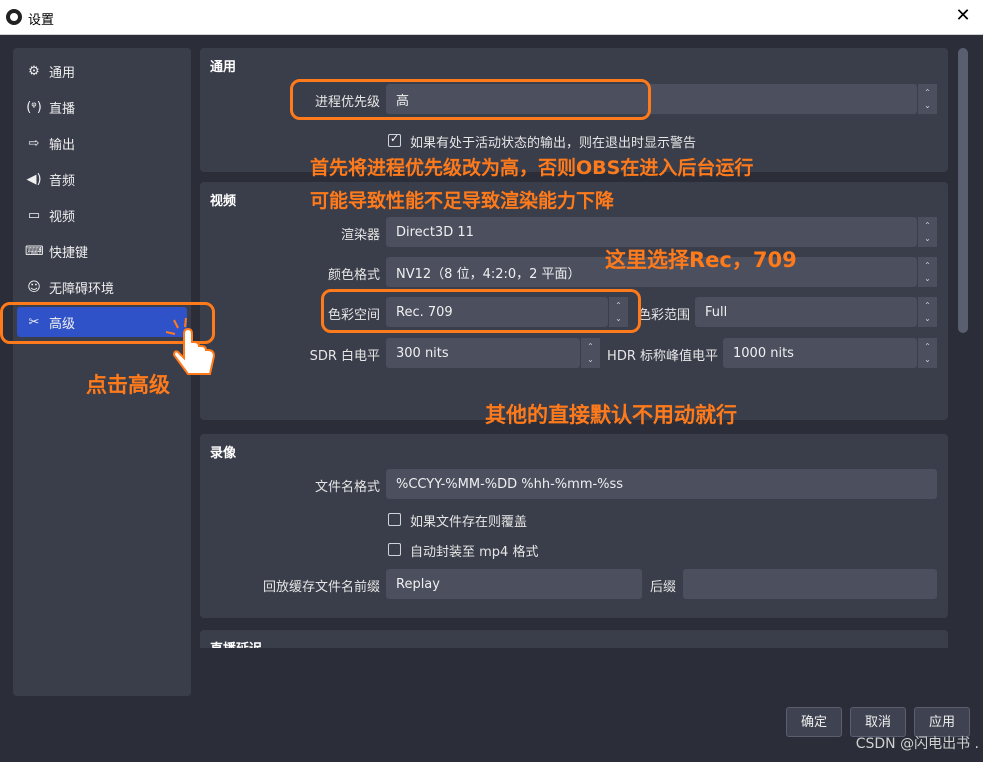 This screenshot has width=983, height=762. What do you see at coordinates (394, 549) in the screenshot?
I see `remux-checkbox` at bounding box center [394, 549].